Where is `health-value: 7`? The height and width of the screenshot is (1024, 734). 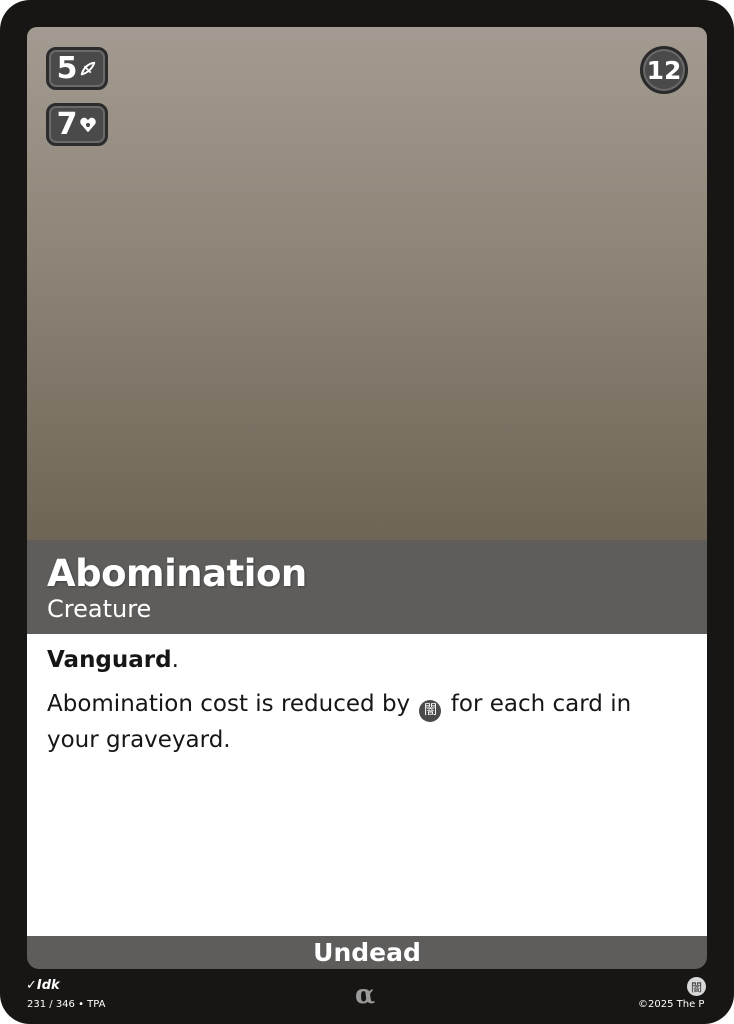
health-value: 7 is located at coordinates (67, 124).